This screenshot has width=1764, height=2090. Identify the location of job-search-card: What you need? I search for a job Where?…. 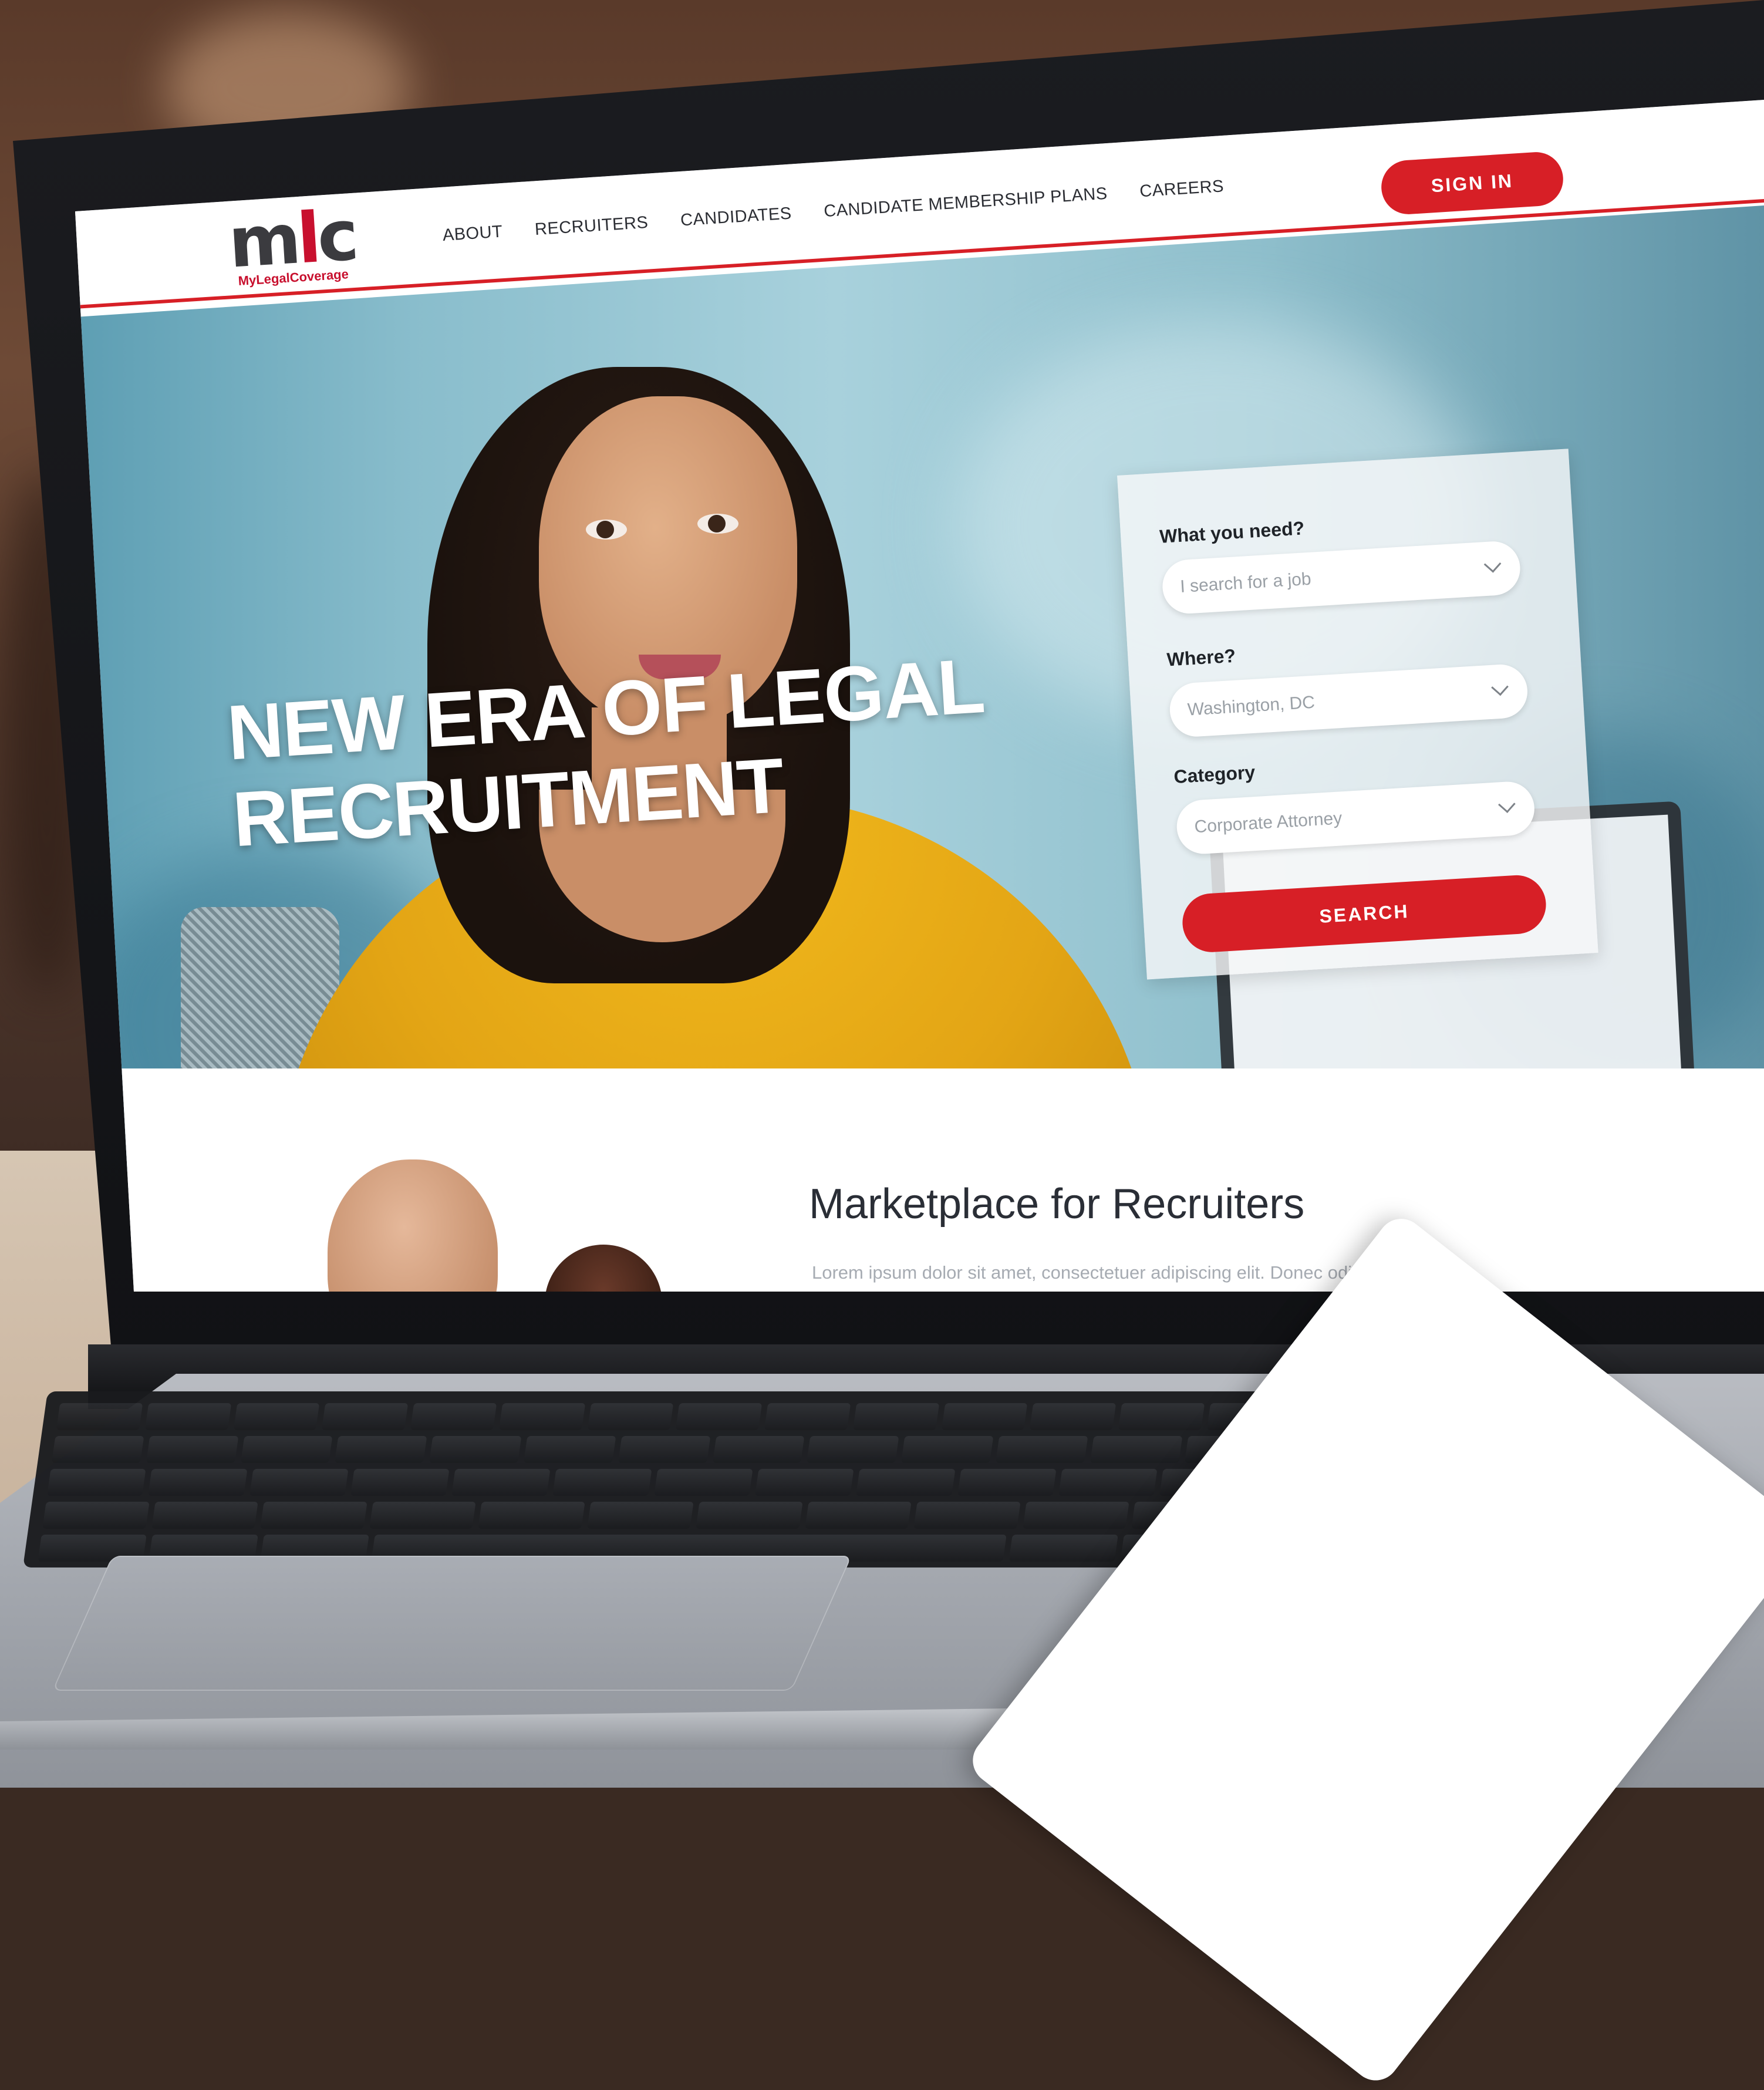
(1357, 714).